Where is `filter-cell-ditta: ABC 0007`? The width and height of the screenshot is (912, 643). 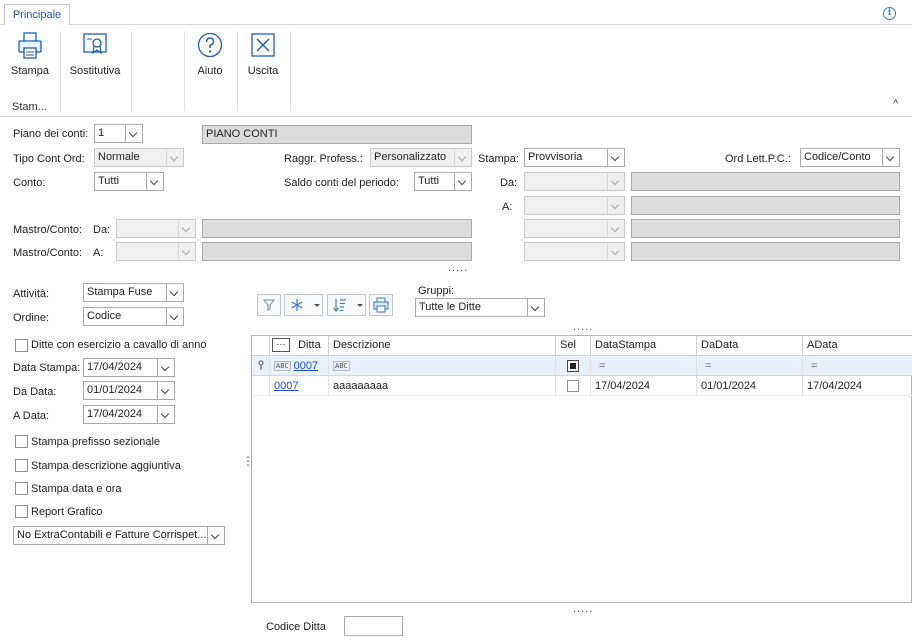 filter-cell-ditta: ABC 0007 is located at coordinates (299, 366).